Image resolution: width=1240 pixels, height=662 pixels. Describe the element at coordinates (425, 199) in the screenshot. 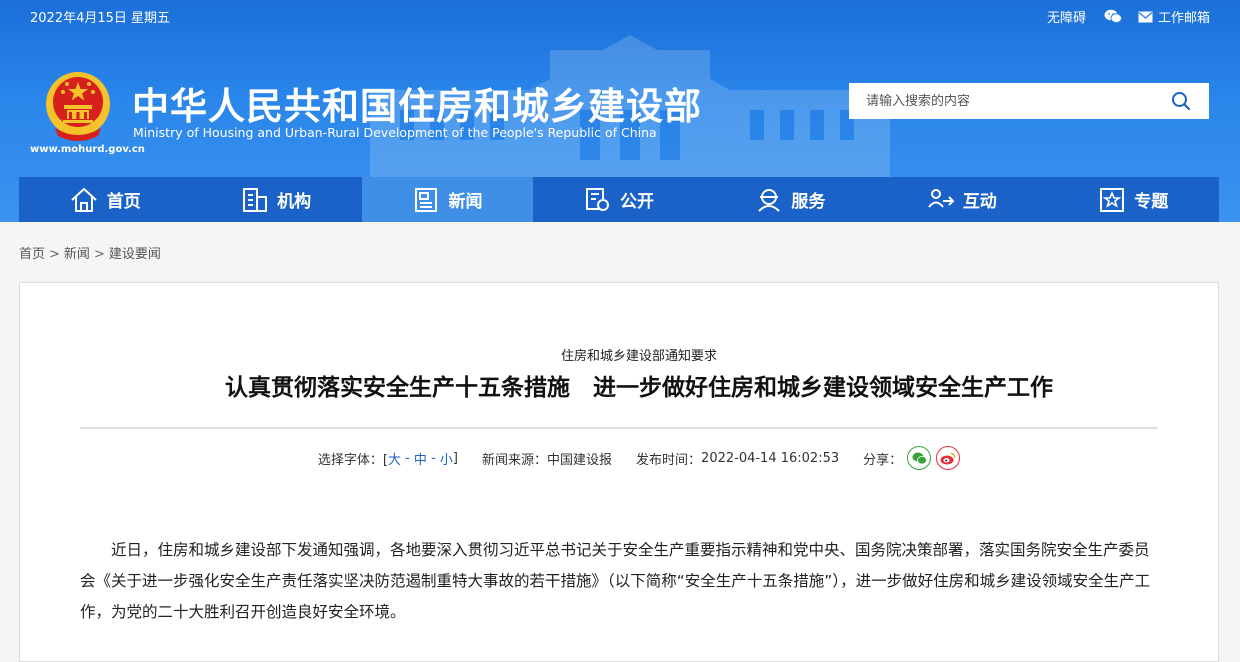

I see `news-icon` at that location.